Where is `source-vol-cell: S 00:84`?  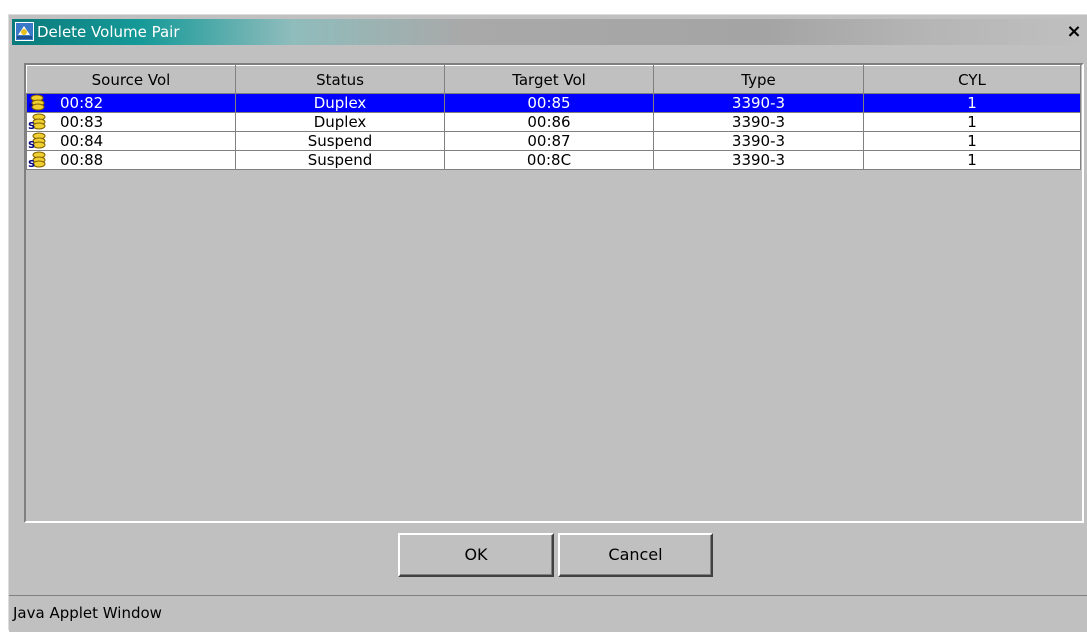
source-vol-cell: S 00:84 is located at coordinates (131, 141).